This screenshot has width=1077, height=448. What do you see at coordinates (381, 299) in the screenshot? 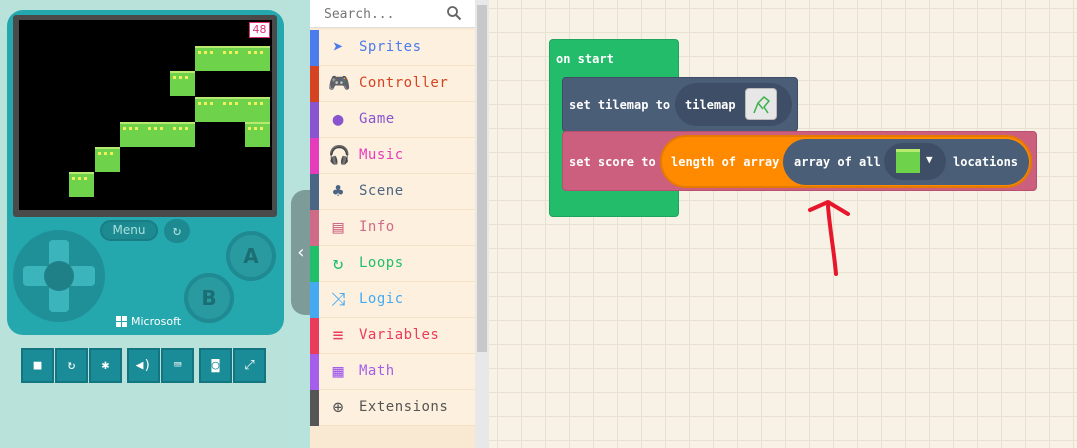
I see `category-label: Logic` at bounding box center [381, 299].